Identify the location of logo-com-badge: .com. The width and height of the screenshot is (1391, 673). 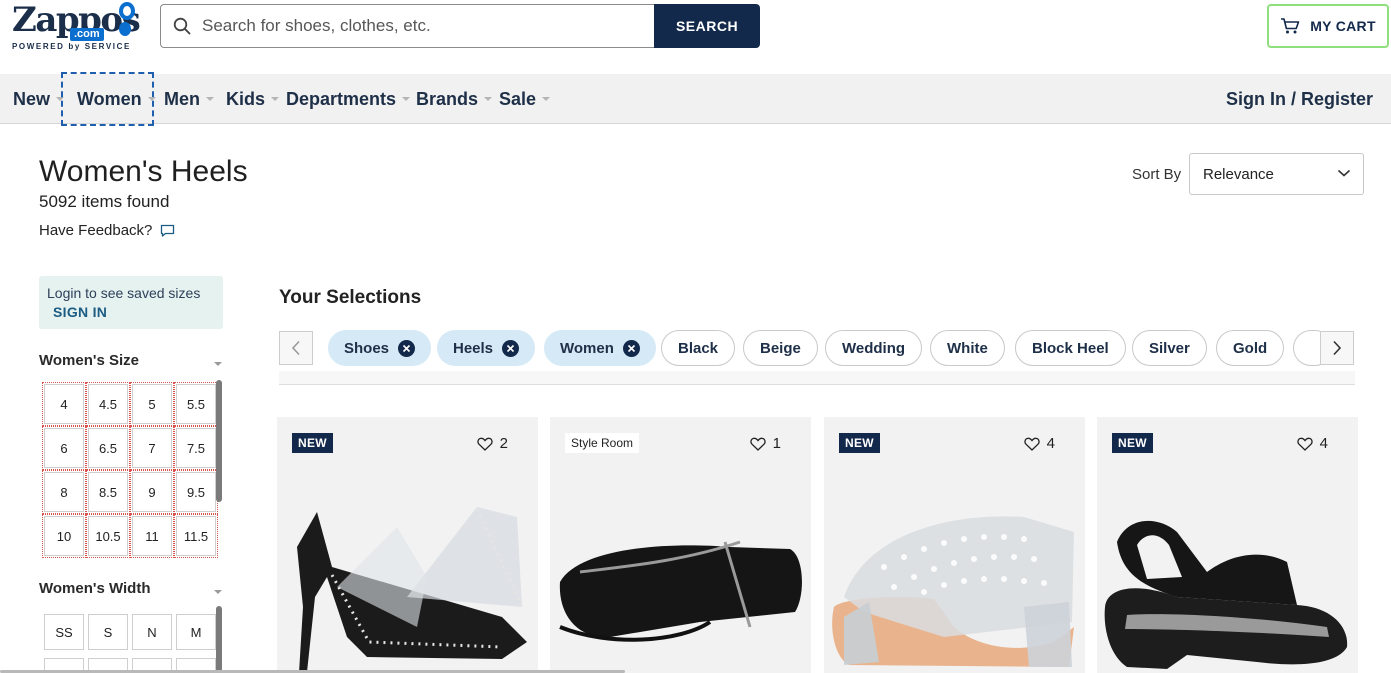
(87, 34).